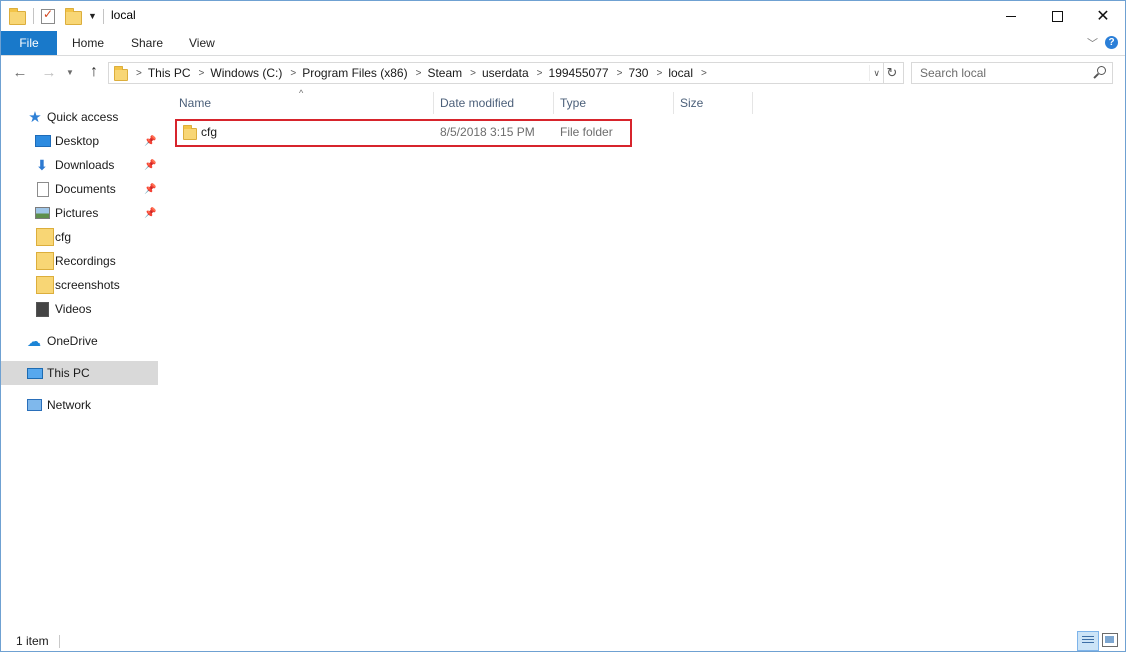 The width and height of the screenshot is (1126, 652). What do you see at coordinates (638, 73) in the screenshot?
I see `breadcrumb-730: 730` at bounding box center [638, 73].